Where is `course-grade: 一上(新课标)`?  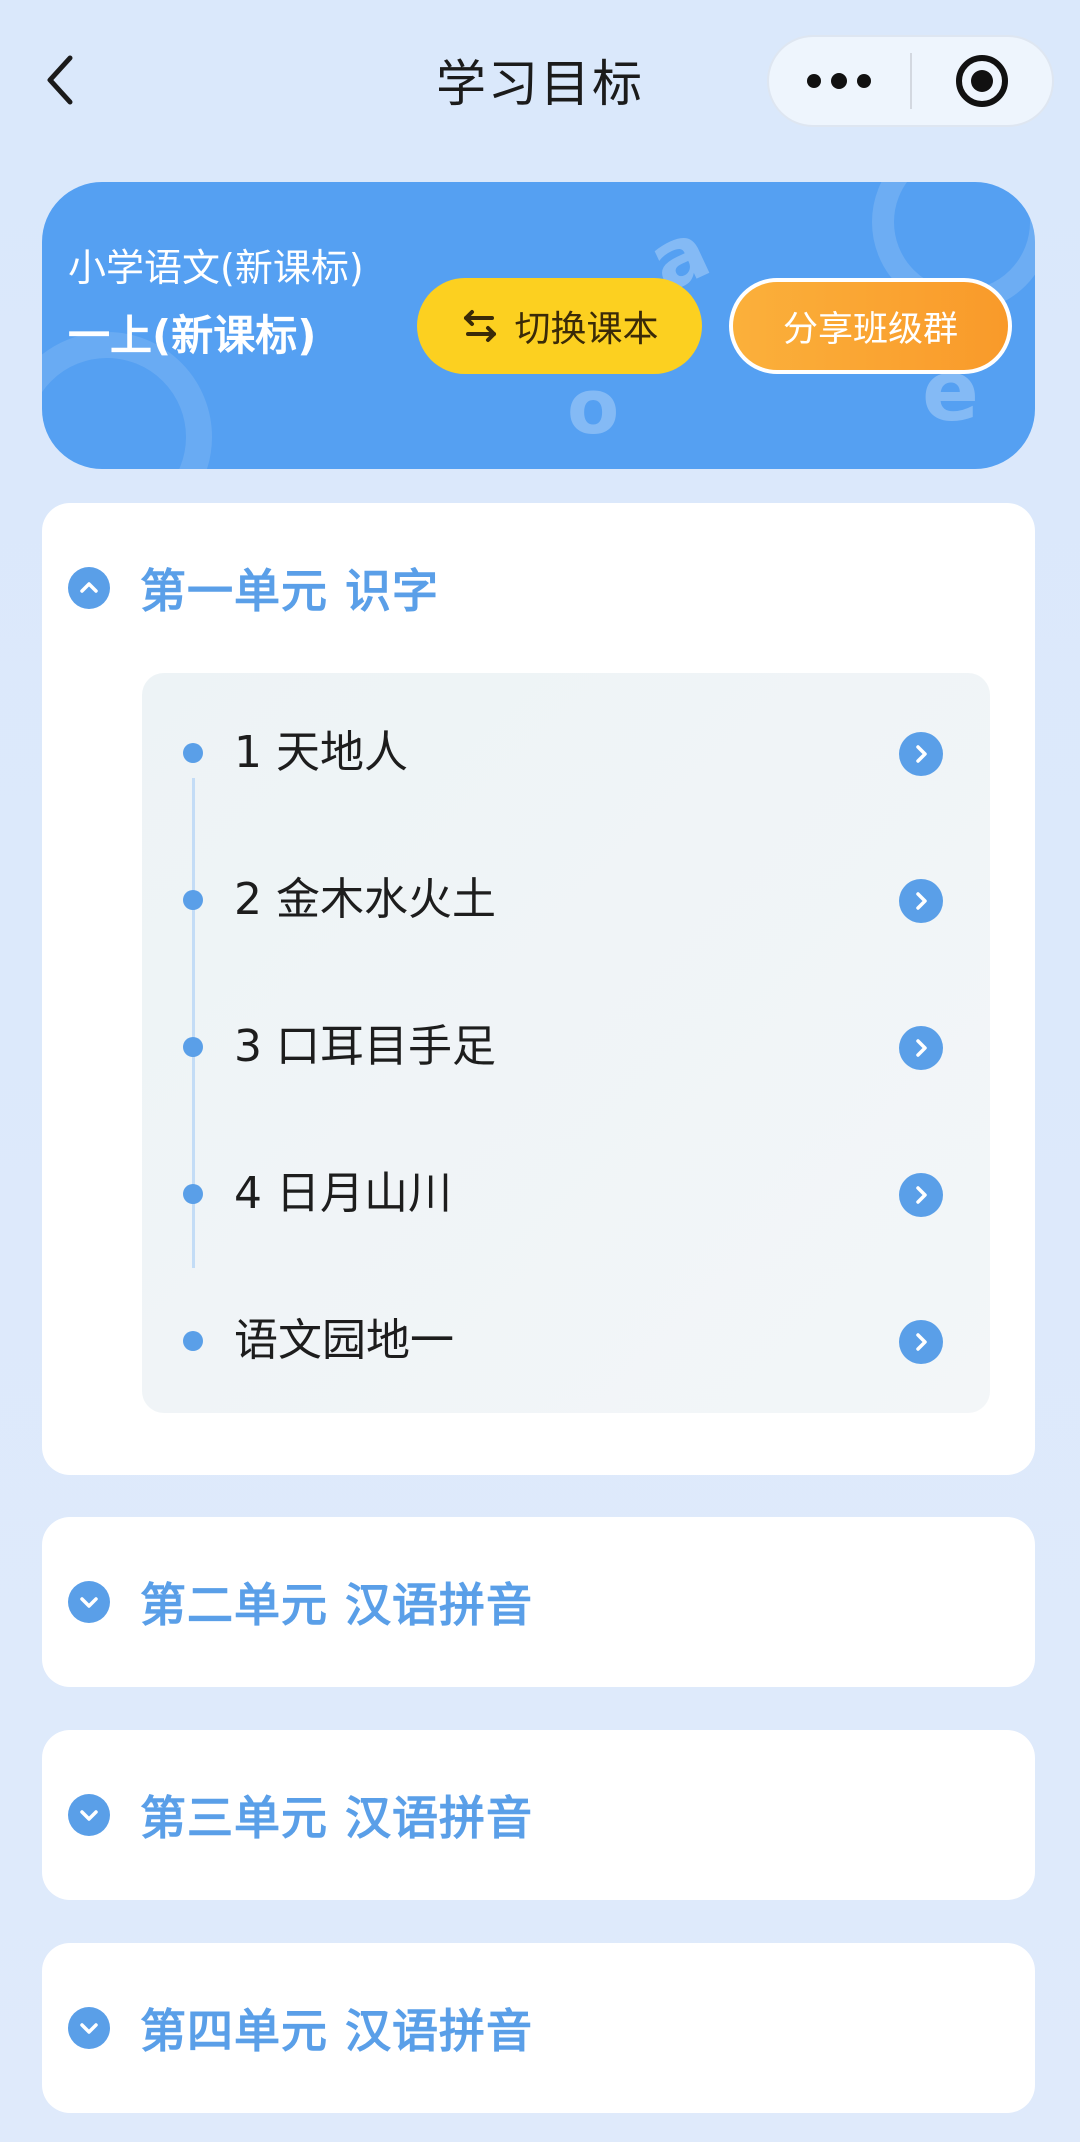
course-grade: 一上(新课标) is located at coordinates (192, 335).